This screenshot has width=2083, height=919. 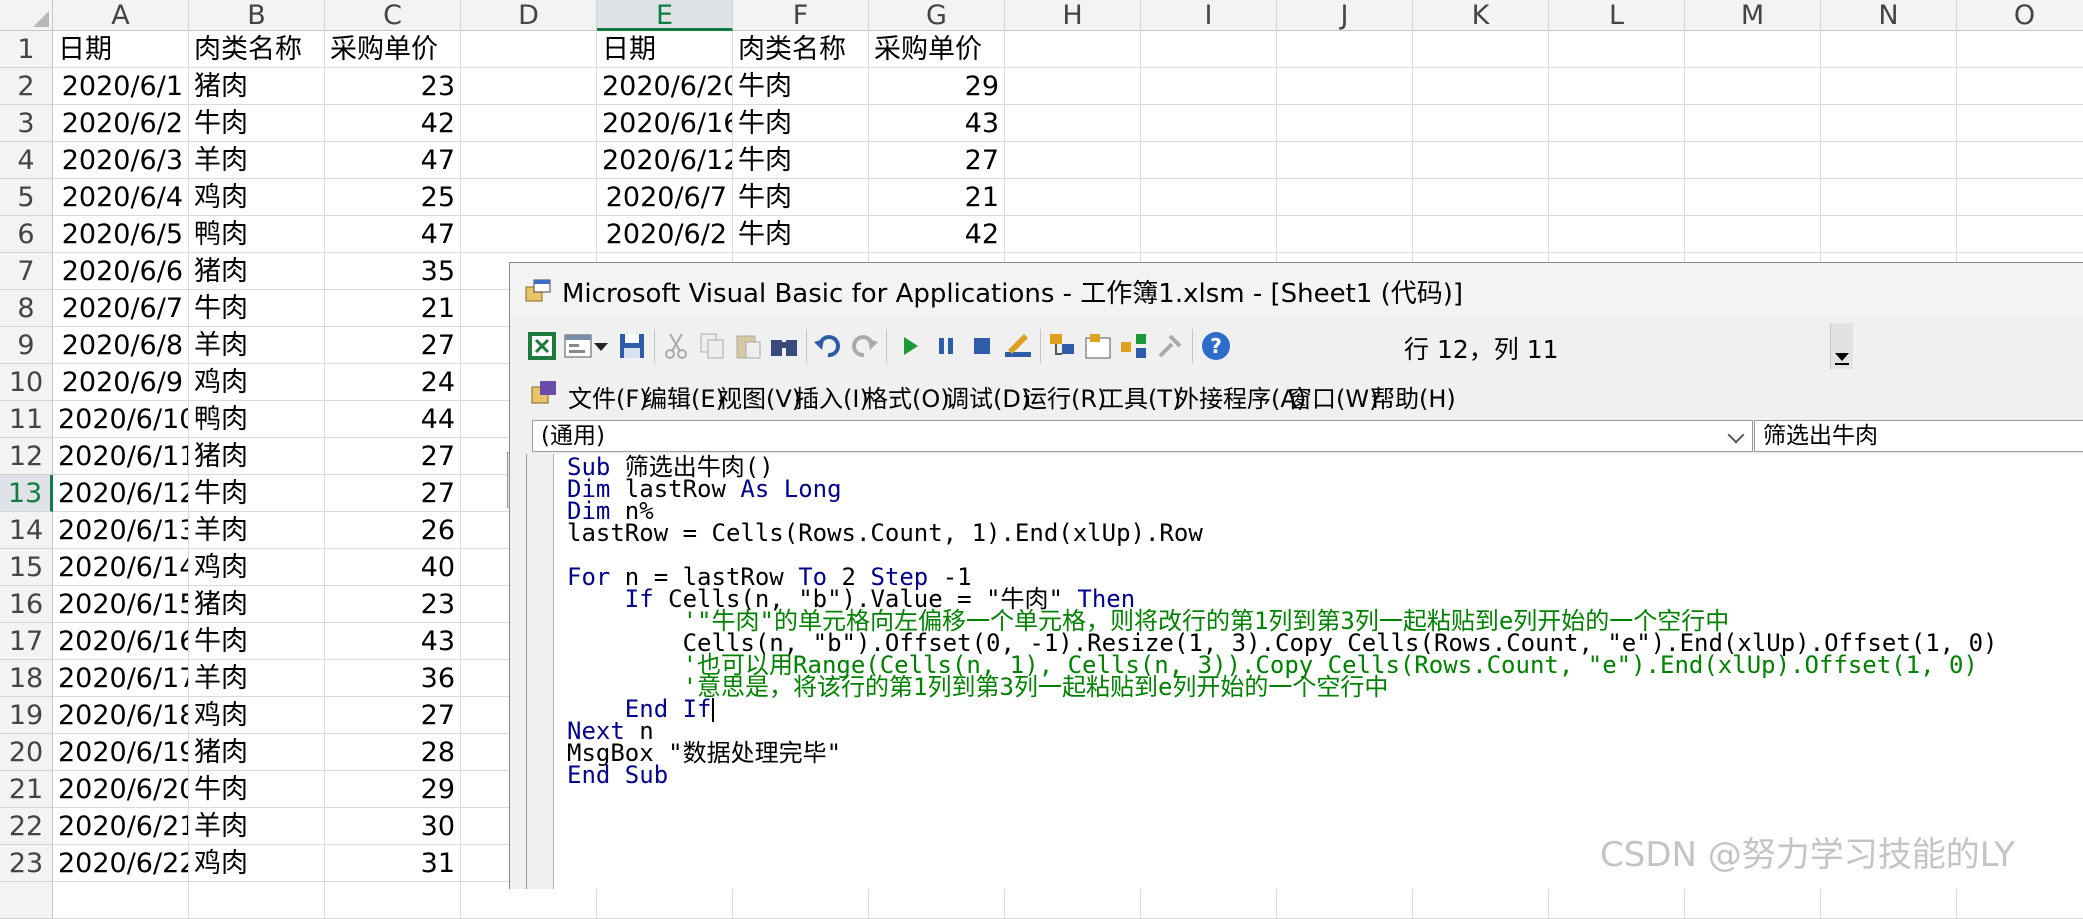 What do you see at coordinates (1209, 234) in the screenshot?
I see `cell-i6` at bounding box center [1209, 234].